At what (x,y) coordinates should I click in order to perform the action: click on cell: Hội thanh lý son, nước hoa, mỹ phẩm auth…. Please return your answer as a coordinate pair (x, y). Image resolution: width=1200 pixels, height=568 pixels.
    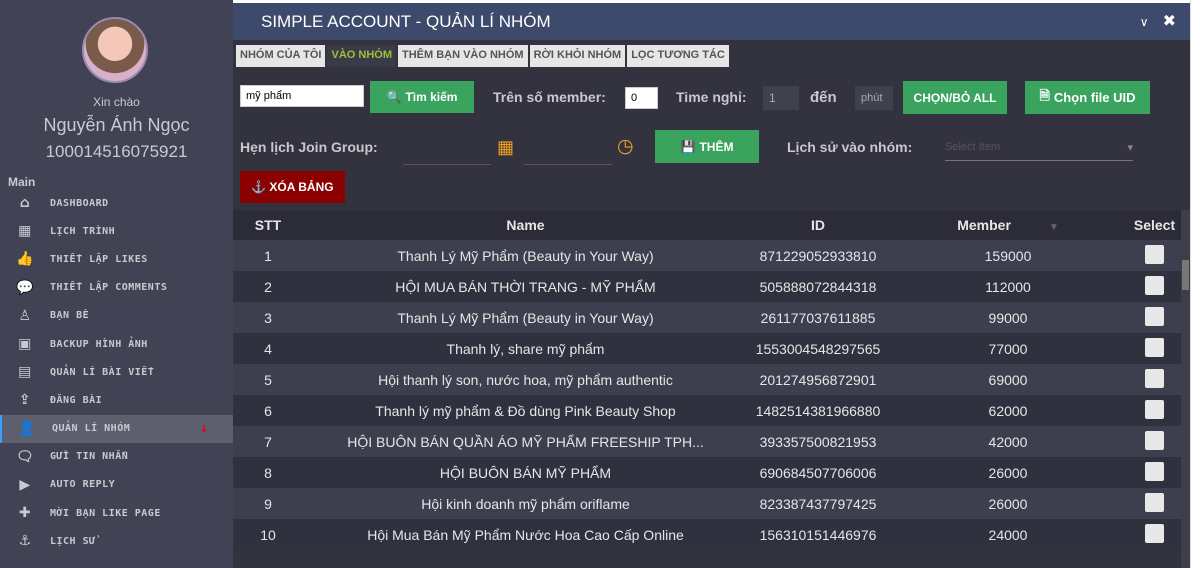
    Looking at the image, I should click on (525, 379).